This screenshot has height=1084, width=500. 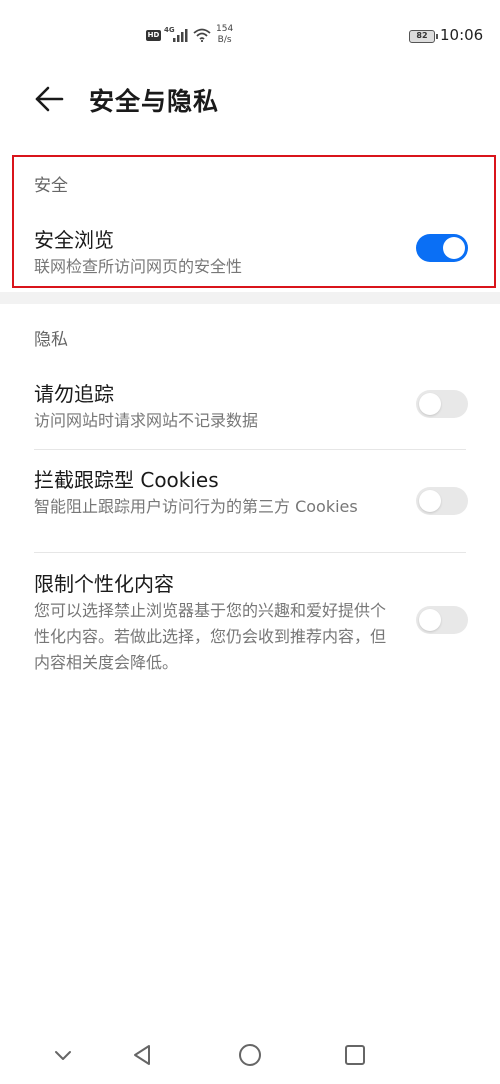 I want to click on battery-icon: 82, so click(x=423, y=36).